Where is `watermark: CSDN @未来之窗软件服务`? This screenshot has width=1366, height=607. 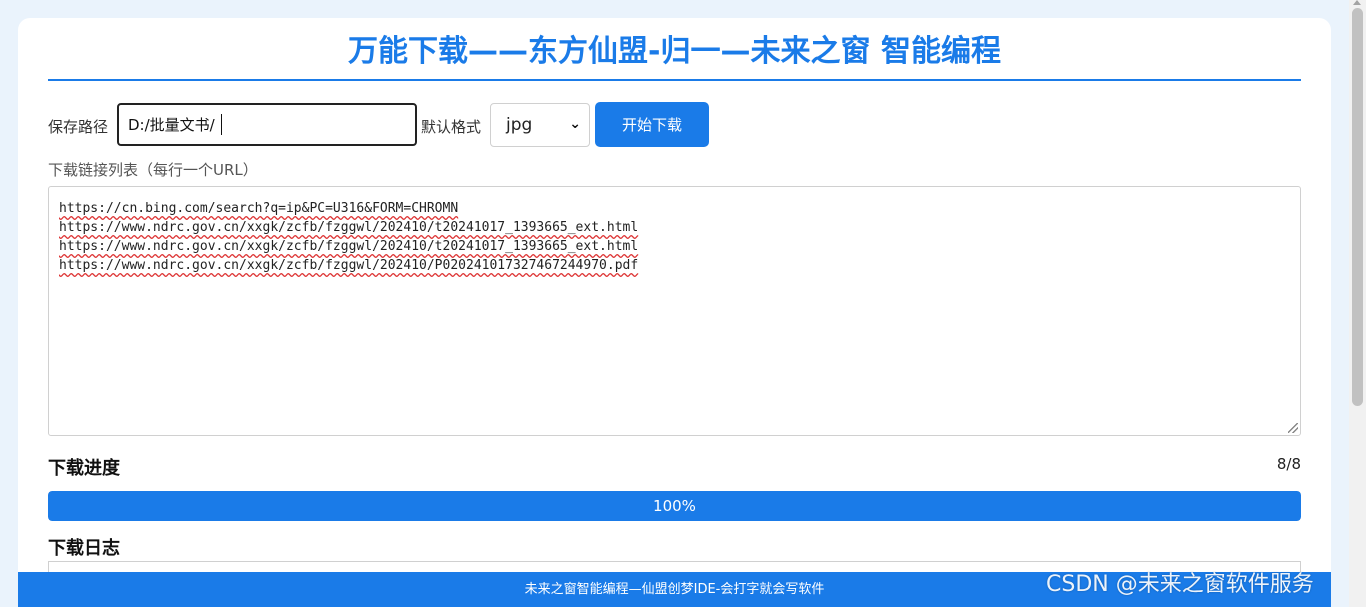 watermark: CSDN @未来之窗软件服务 is located at coordinates (1180, 584).